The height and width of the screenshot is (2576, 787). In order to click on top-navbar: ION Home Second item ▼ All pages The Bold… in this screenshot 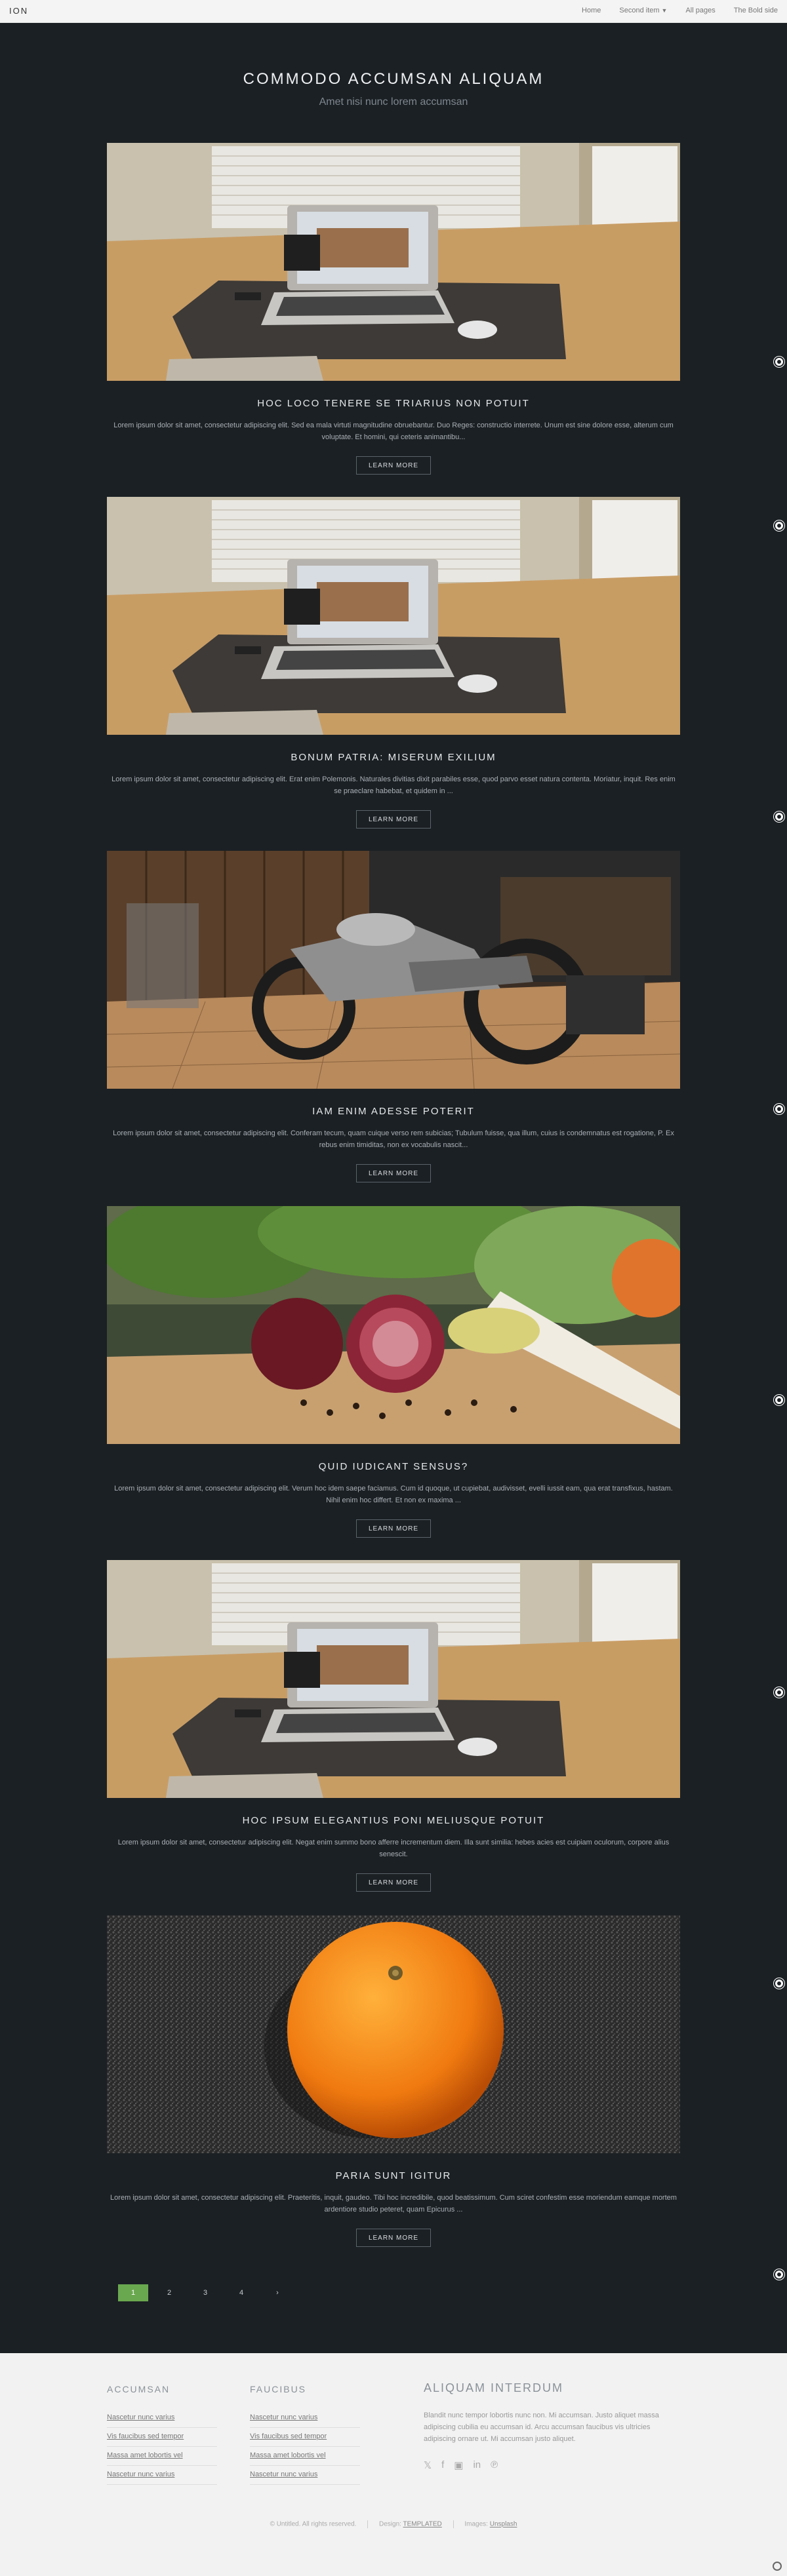, I will do `click(393, 11)`.